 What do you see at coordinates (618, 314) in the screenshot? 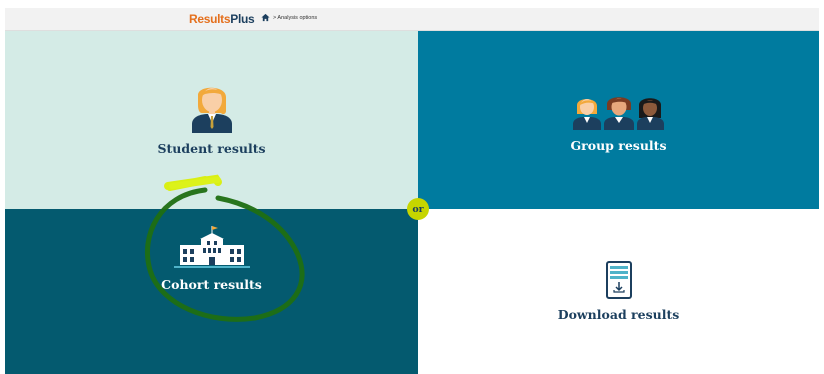
I see `download-results-label: Download results` at bounding box center [618, 314].